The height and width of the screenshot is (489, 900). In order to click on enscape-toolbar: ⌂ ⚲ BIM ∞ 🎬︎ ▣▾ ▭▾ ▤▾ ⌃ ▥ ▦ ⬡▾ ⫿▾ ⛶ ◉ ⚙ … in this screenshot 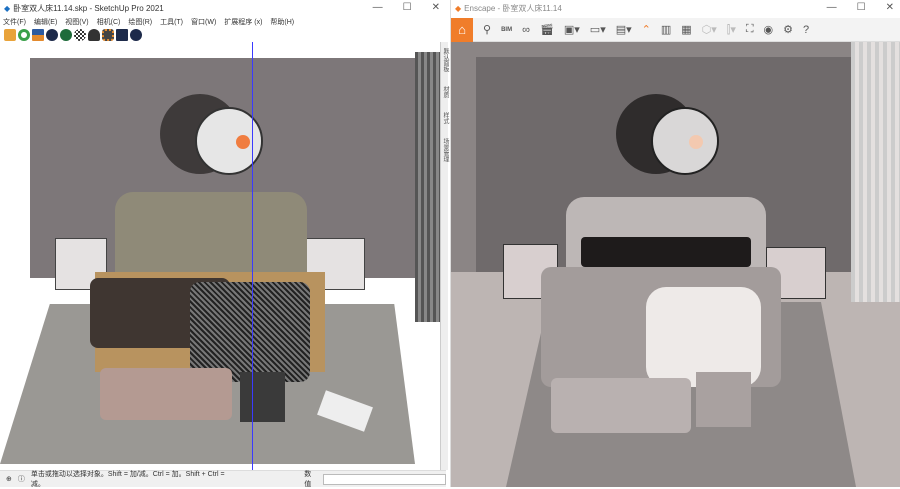, I will do `click(675, 29)`.